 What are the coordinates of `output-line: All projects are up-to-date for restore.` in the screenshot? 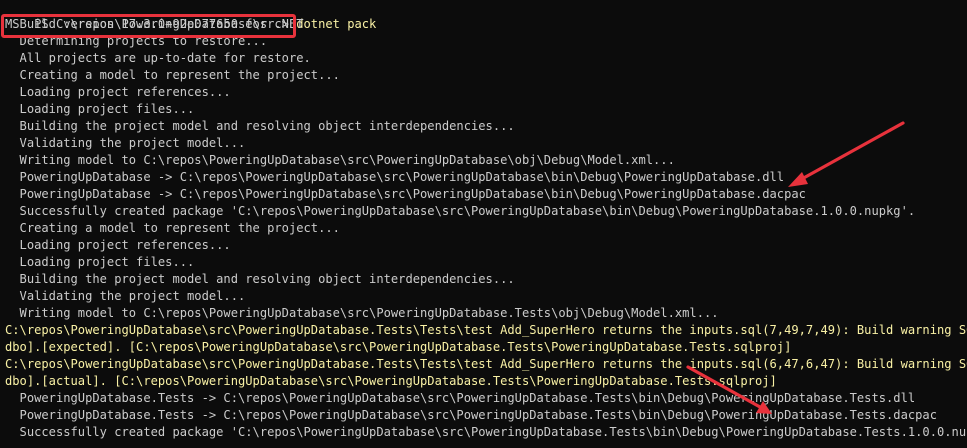 It's located at (158, 58).